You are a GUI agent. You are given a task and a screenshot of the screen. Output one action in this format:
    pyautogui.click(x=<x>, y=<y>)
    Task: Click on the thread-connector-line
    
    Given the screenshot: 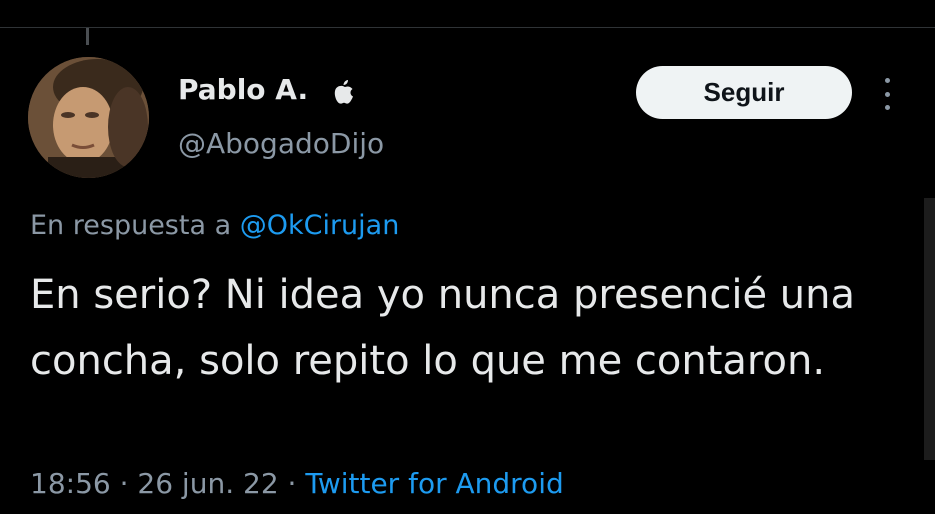 What is the action you would take?
    pyautogui.click(x=87, y=36)
    